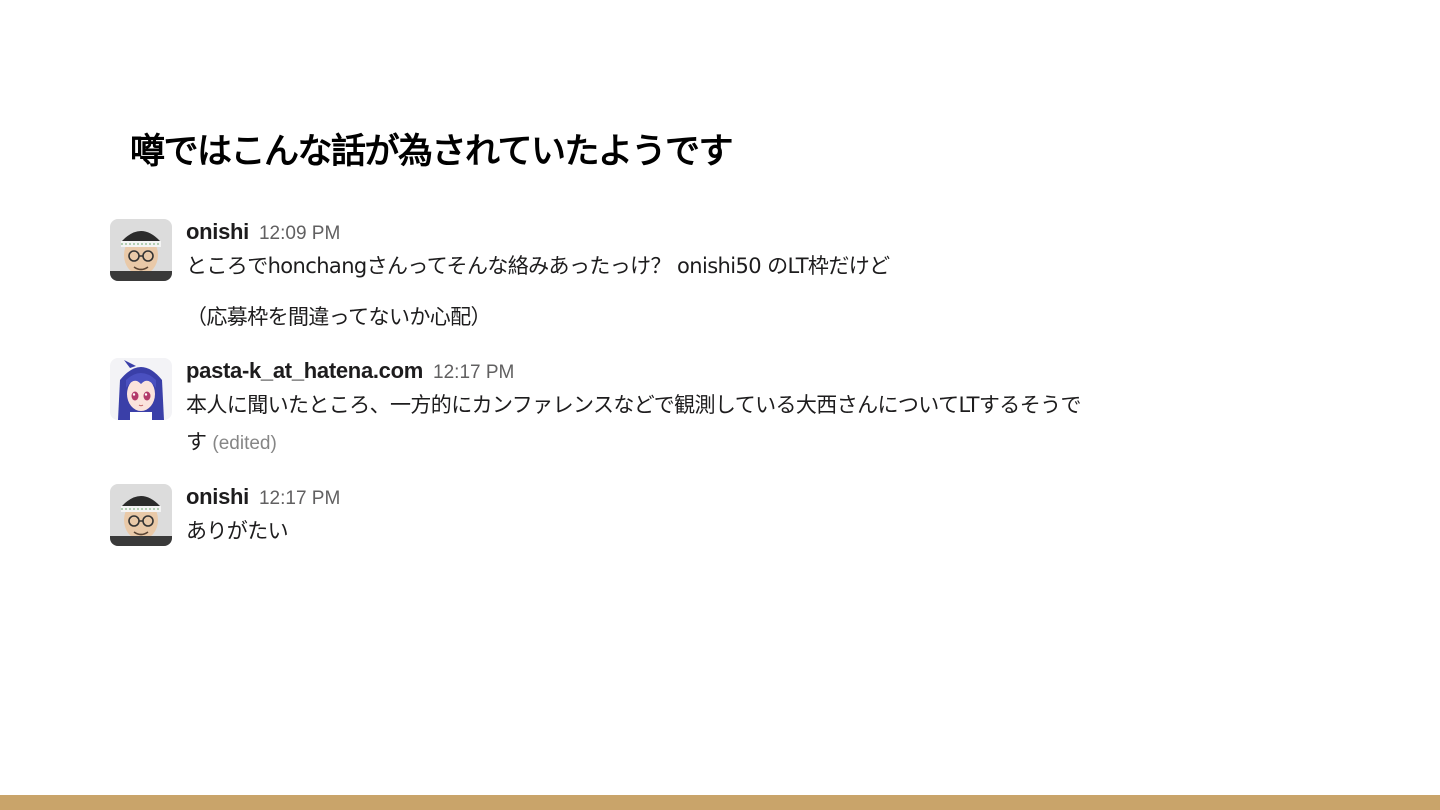 The image size is (1440, 810). I want to click on message-text: （応募枠を間違ってないか心配）, so click(339, 317).